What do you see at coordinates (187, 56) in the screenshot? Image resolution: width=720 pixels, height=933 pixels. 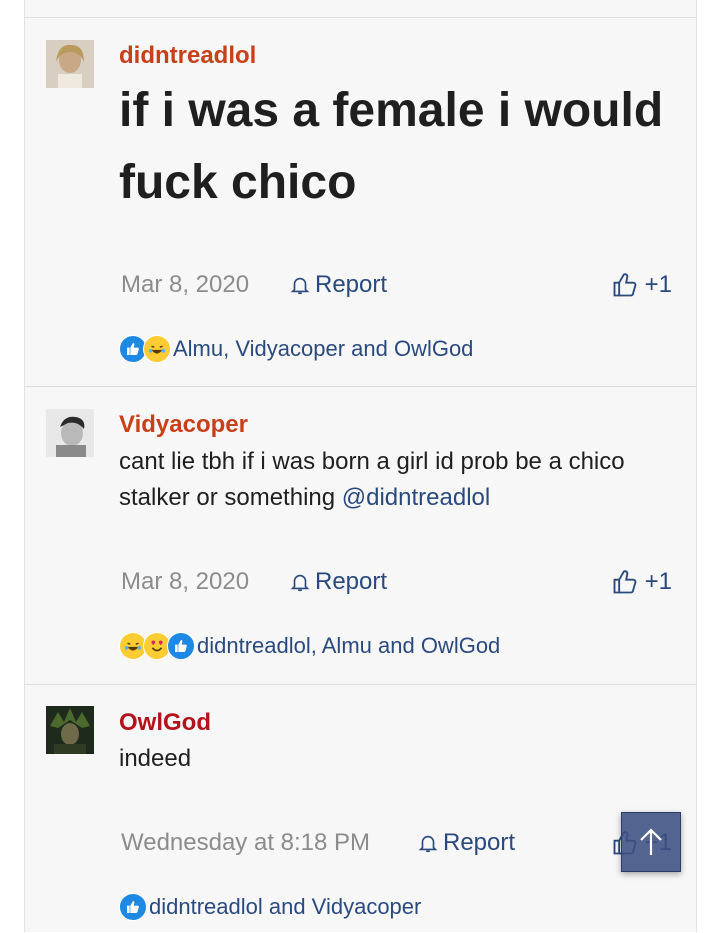 I see `post-username: didntreadlol` at bounding box center [187, 56].